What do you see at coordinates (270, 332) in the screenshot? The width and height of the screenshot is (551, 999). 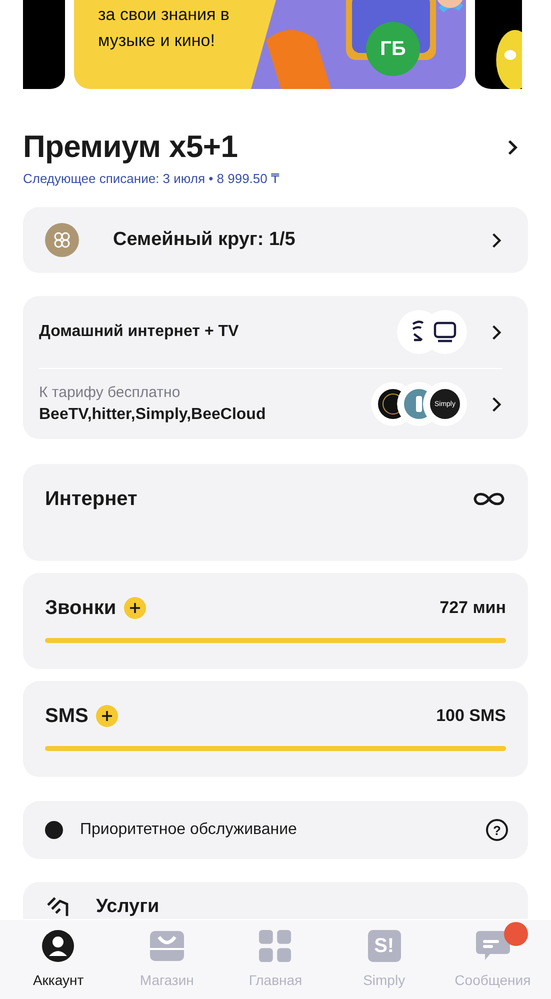 I see `home-internet-row: Домашний интернет + TV` at bounding box center [270, 332].